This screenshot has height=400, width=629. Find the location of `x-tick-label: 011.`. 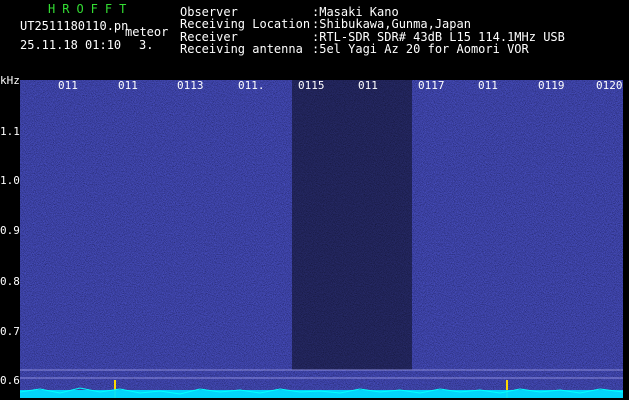

x-tick-label: 011. is located at coordinates (251, 85).